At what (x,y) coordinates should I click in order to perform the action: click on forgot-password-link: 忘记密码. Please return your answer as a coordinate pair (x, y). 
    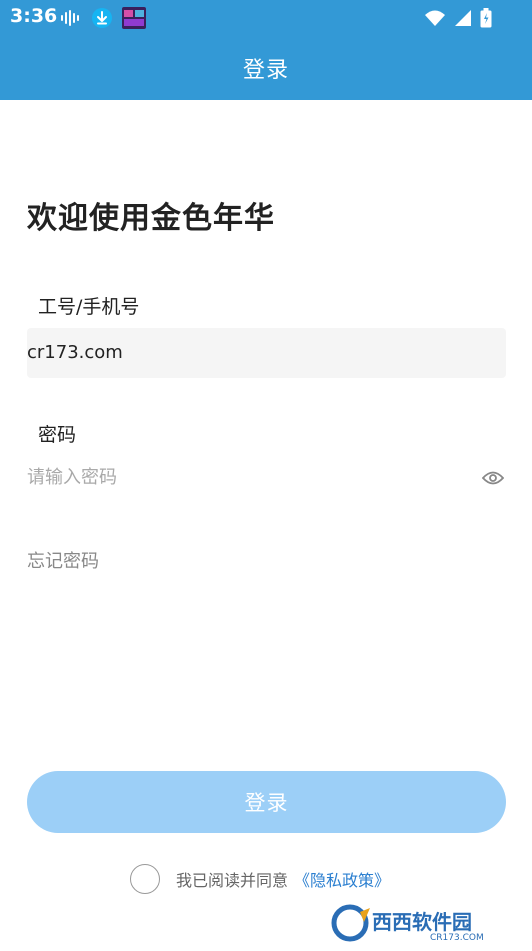
    Looking at the image, I should click on (63, 560).